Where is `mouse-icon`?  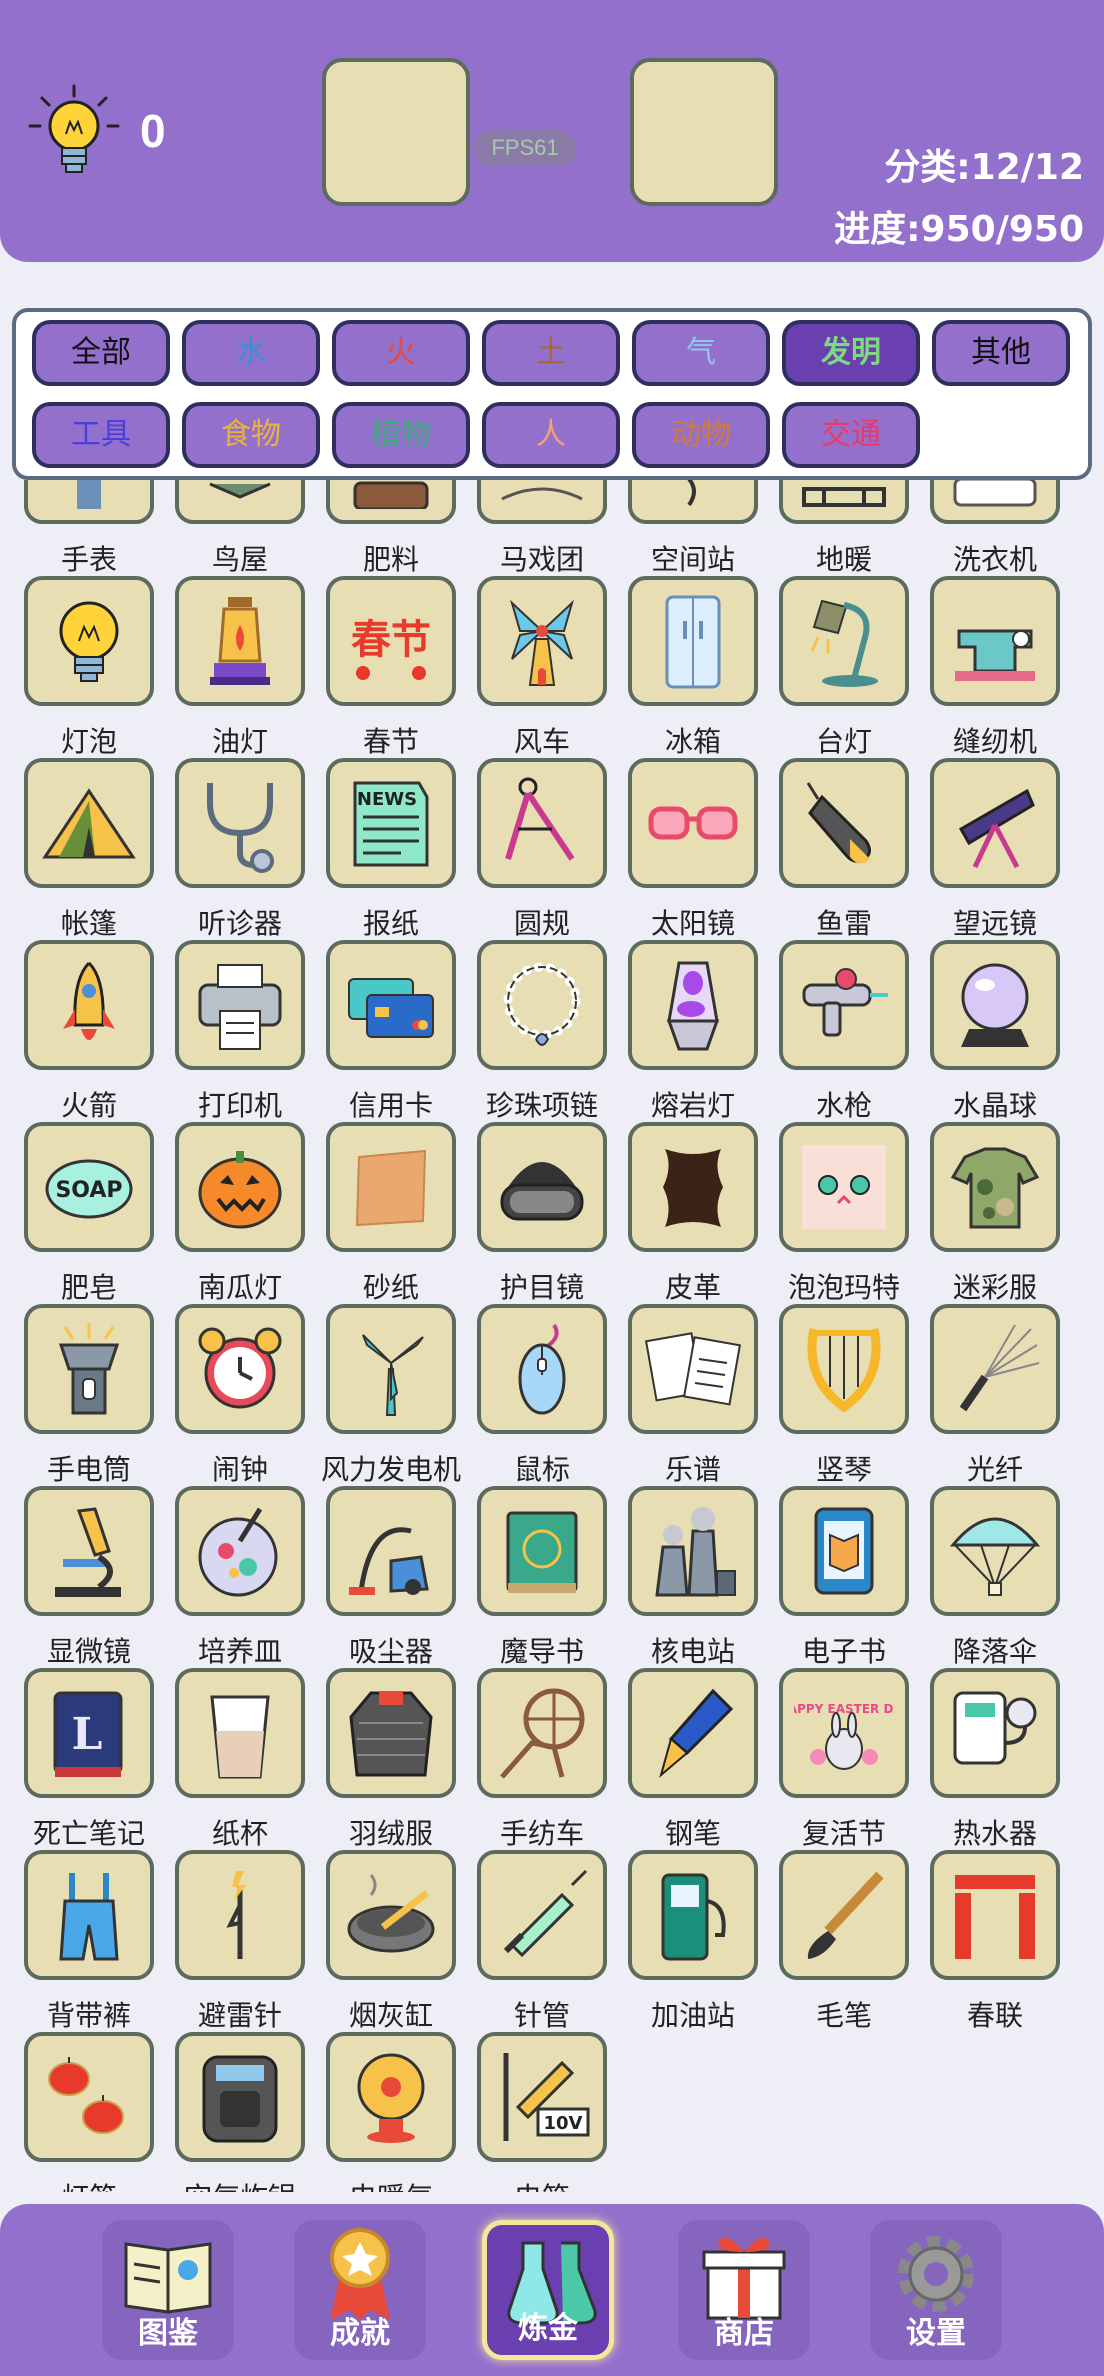
mouse-icon is located at coordinates (542, 1369).